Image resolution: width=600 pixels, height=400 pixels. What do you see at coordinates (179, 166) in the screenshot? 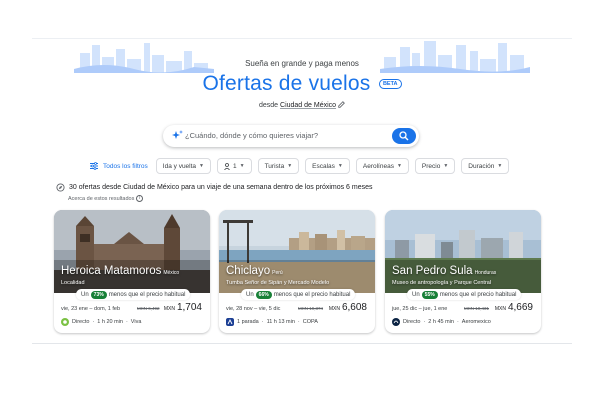
I see `trip-type-label: Ida y vuelta` at bounding box center [179, 166].